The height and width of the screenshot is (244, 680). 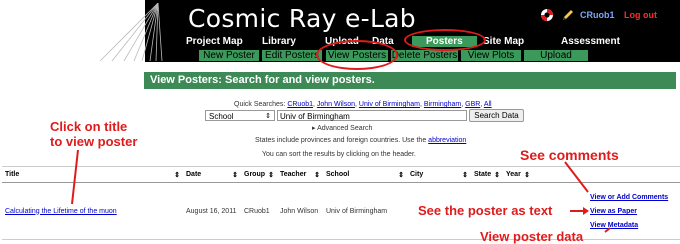 I want to click on arrowhead-paper, so click(x=586, y=211).